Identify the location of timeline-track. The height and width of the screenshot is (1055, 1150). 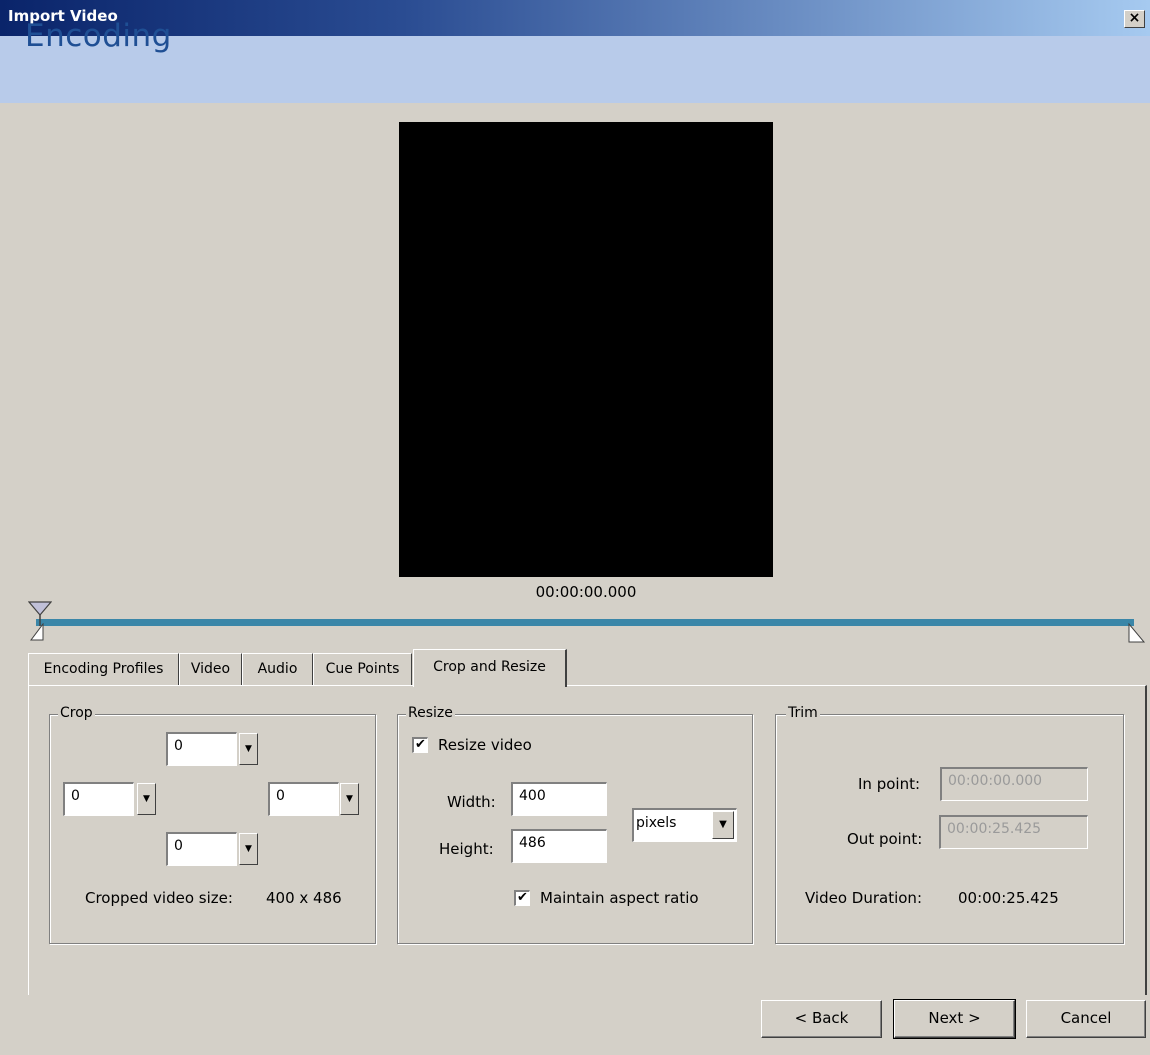
(585, 622).